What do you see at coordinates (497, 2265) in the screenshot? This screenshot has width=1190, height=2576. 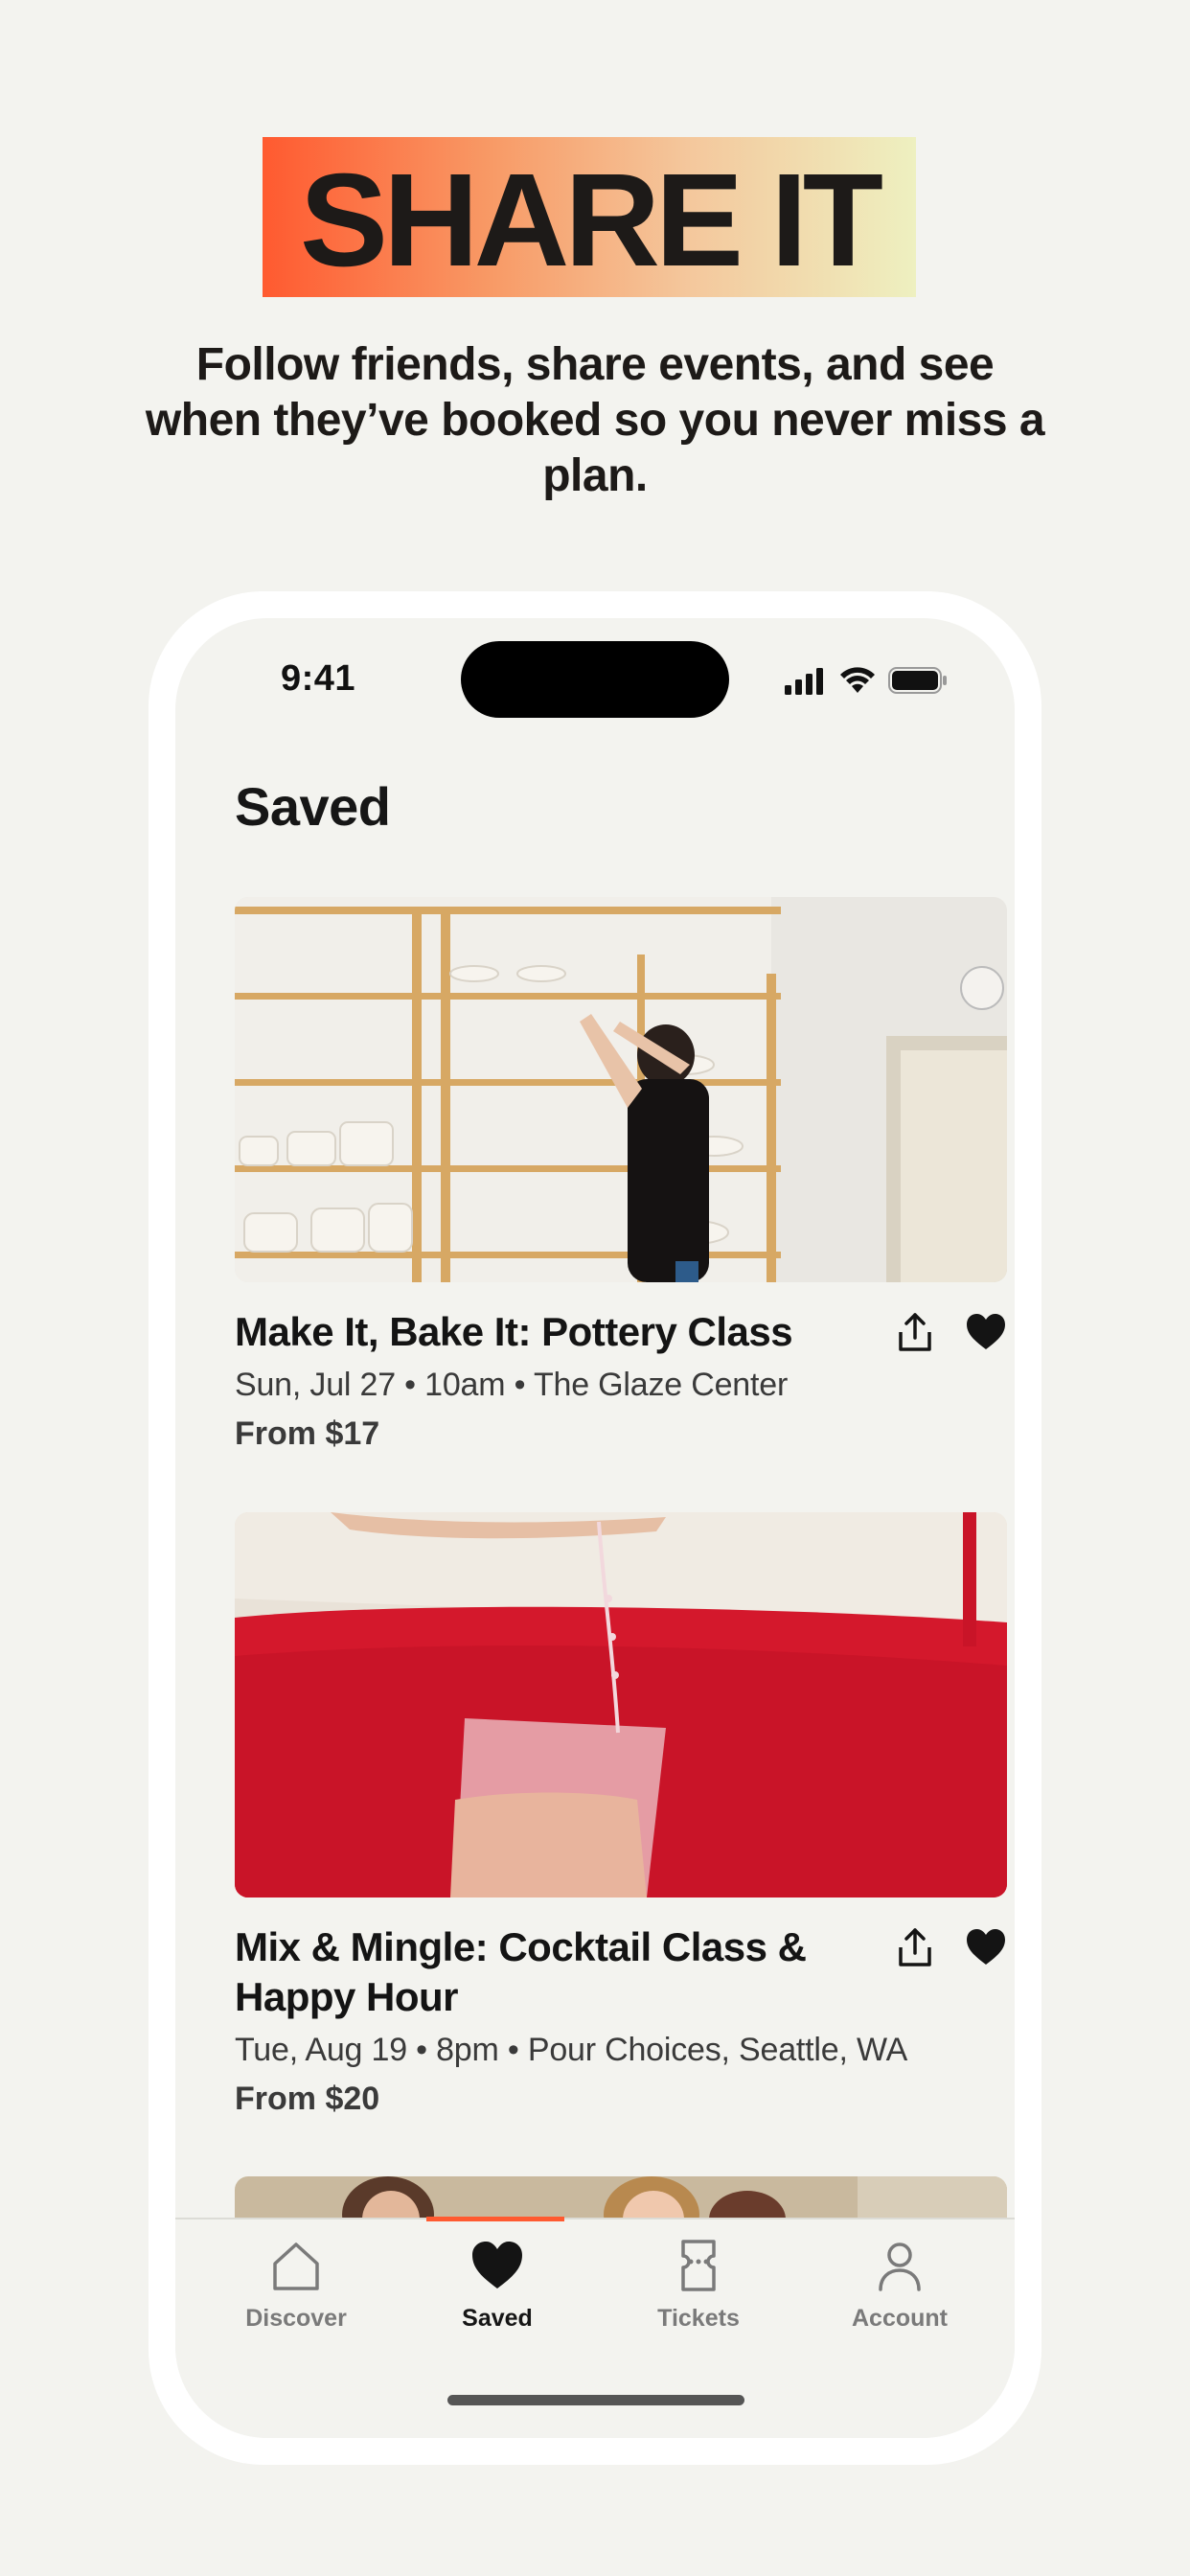 I see `heart-icon` at bounding box center [497, 2265].